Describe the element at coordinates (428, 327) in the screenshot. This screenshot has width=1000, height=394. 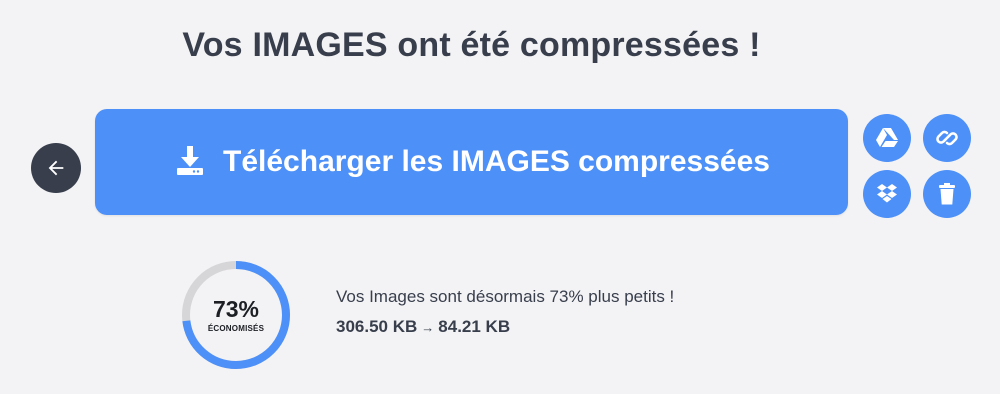
I see `size-arrow: →` at that location.